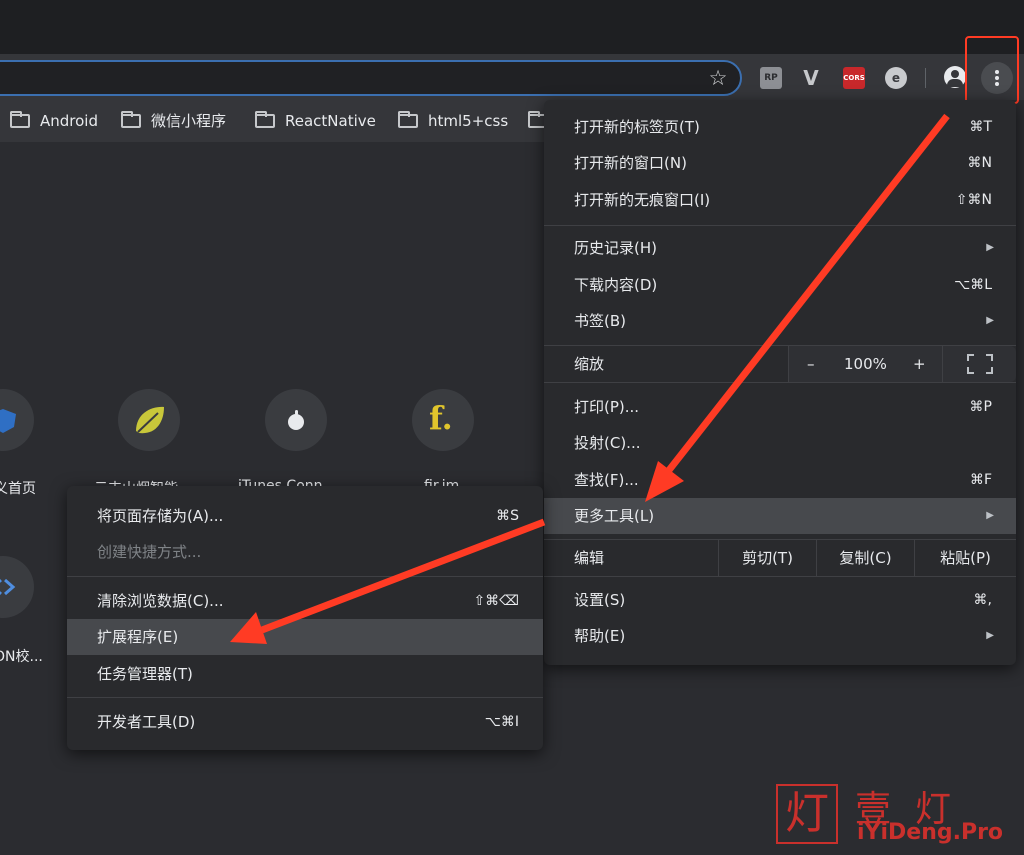 This screenshot has width=1024, height=855. Describe the element at coordinates (806, 295) in the screenshot. I see `arrow-to-more-tools` at that location.